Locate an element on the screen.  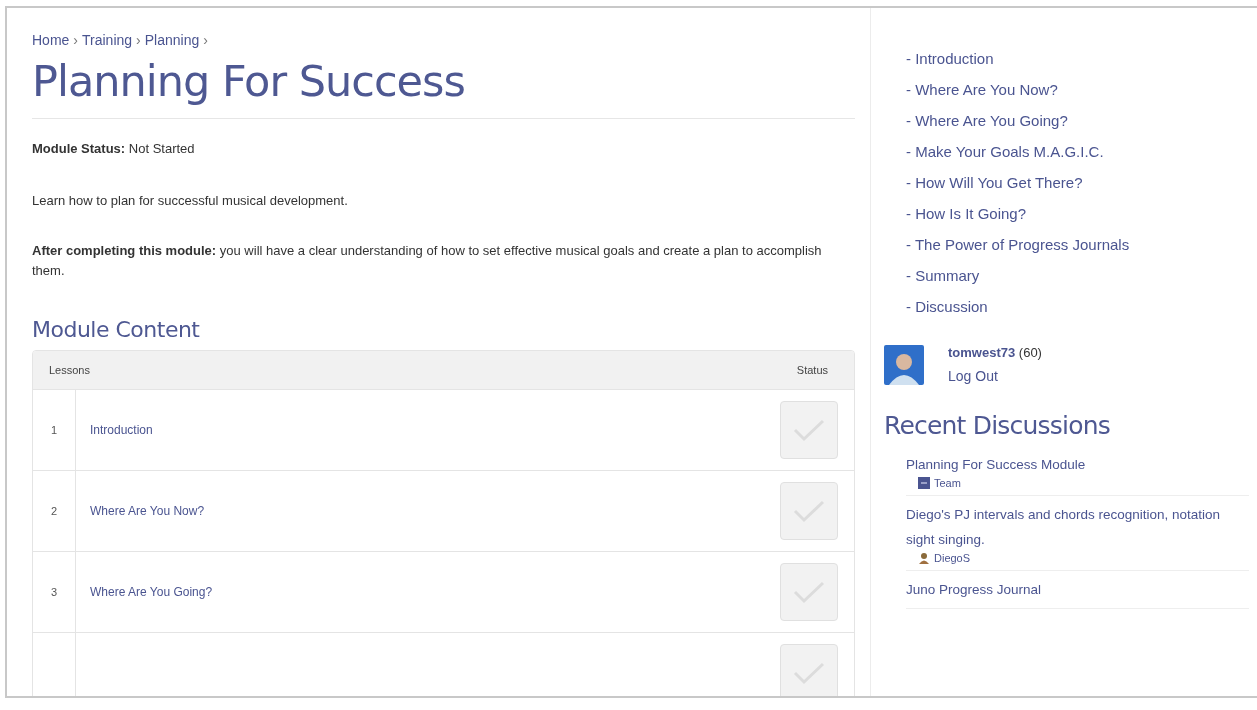
lesson-nav-link: - Where Are You Now? is located at coordinates (1077, 89).